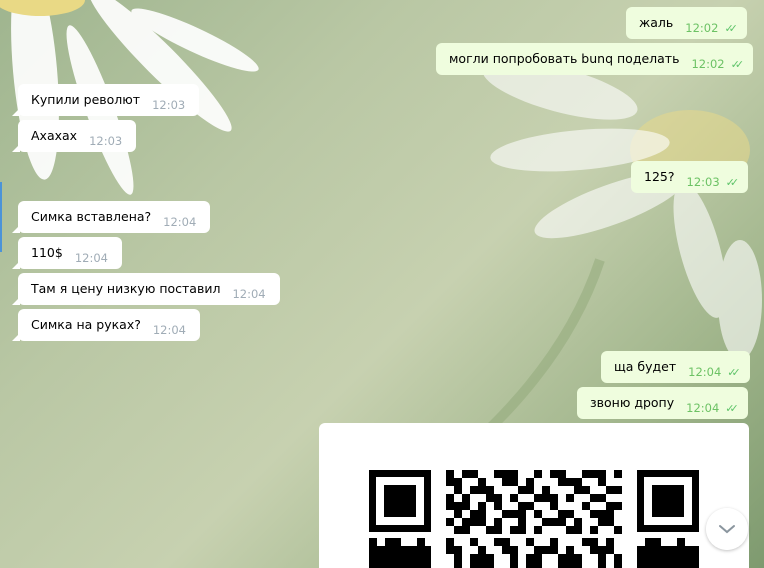 The width and height of the screenshot is (764, 568). I want to click on message-text: жаль, so click(656, 22).